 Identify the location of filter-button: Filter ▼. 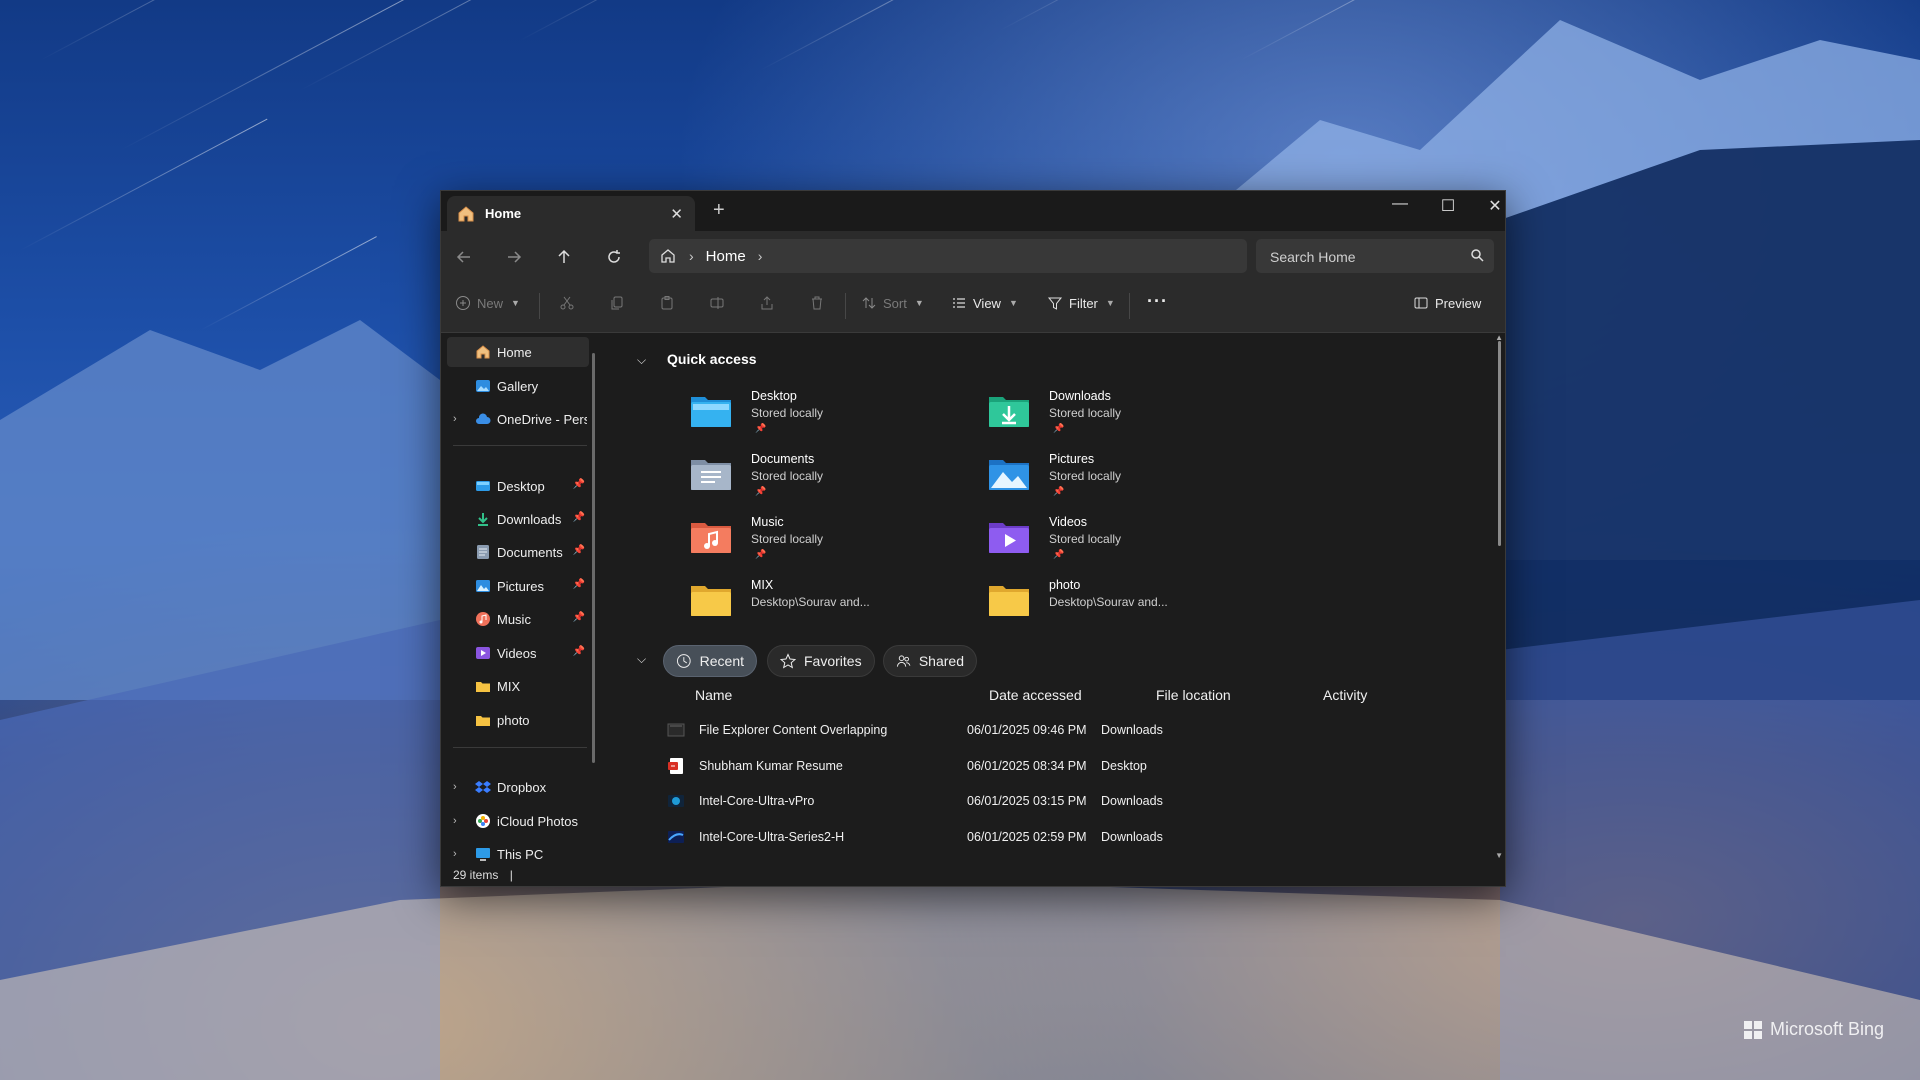
(1081, 303).